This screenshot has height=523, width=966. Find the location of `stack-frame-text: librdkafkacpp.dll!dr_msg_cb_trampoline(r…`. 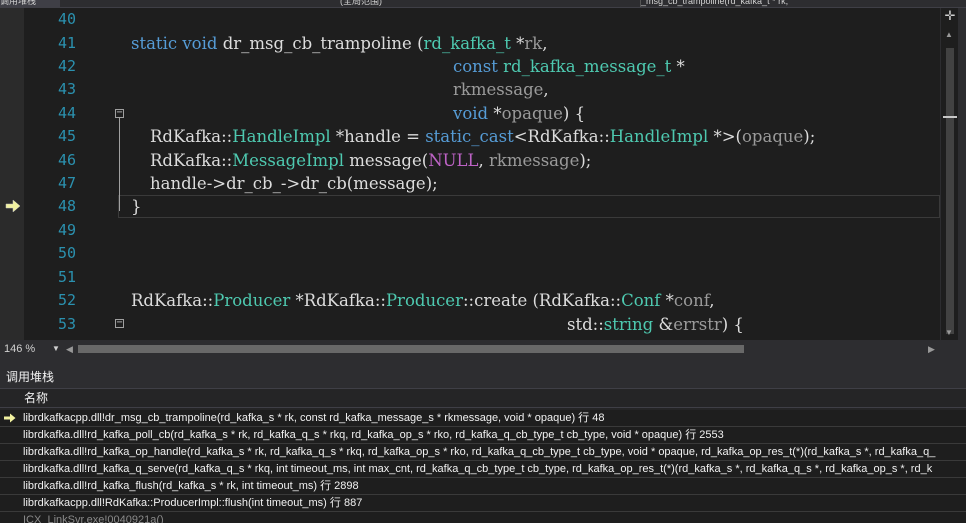

stack-frame-text: librdkafkacpp.dll!dr_msg_cb_trampoline(r… is located at coordinates (314, 418).